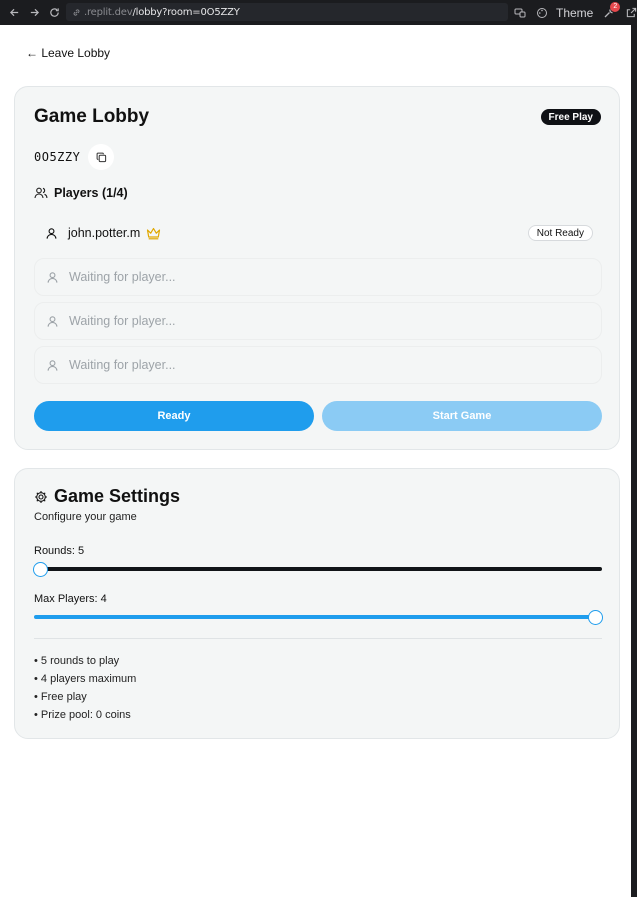 The image size is (637, 897). Describe the element at coordinates (85, 679) in the screenshot. I see `summary-item: • 4 players maximum` at that location.